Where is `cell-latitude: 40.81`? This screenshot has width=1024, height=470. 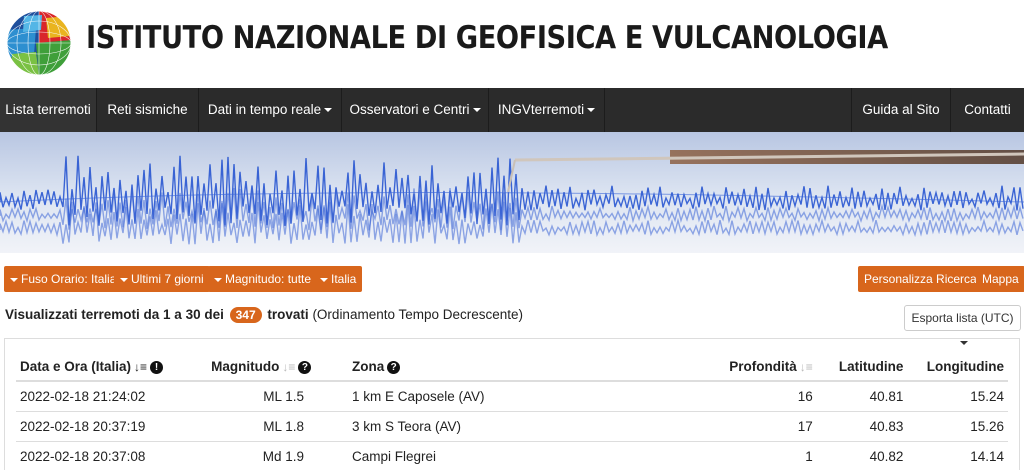 cell-latitude: 40.81 is located at coordinates (862, 396).